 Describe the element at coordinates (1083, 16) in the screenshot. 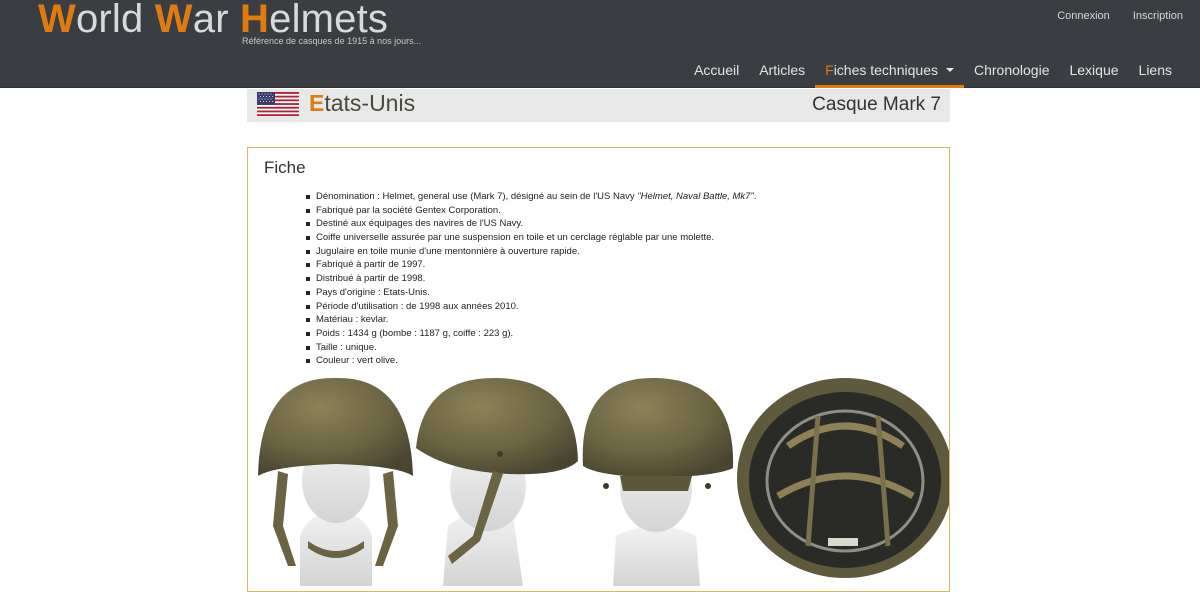

I see `login-link: Connexion` at that location.